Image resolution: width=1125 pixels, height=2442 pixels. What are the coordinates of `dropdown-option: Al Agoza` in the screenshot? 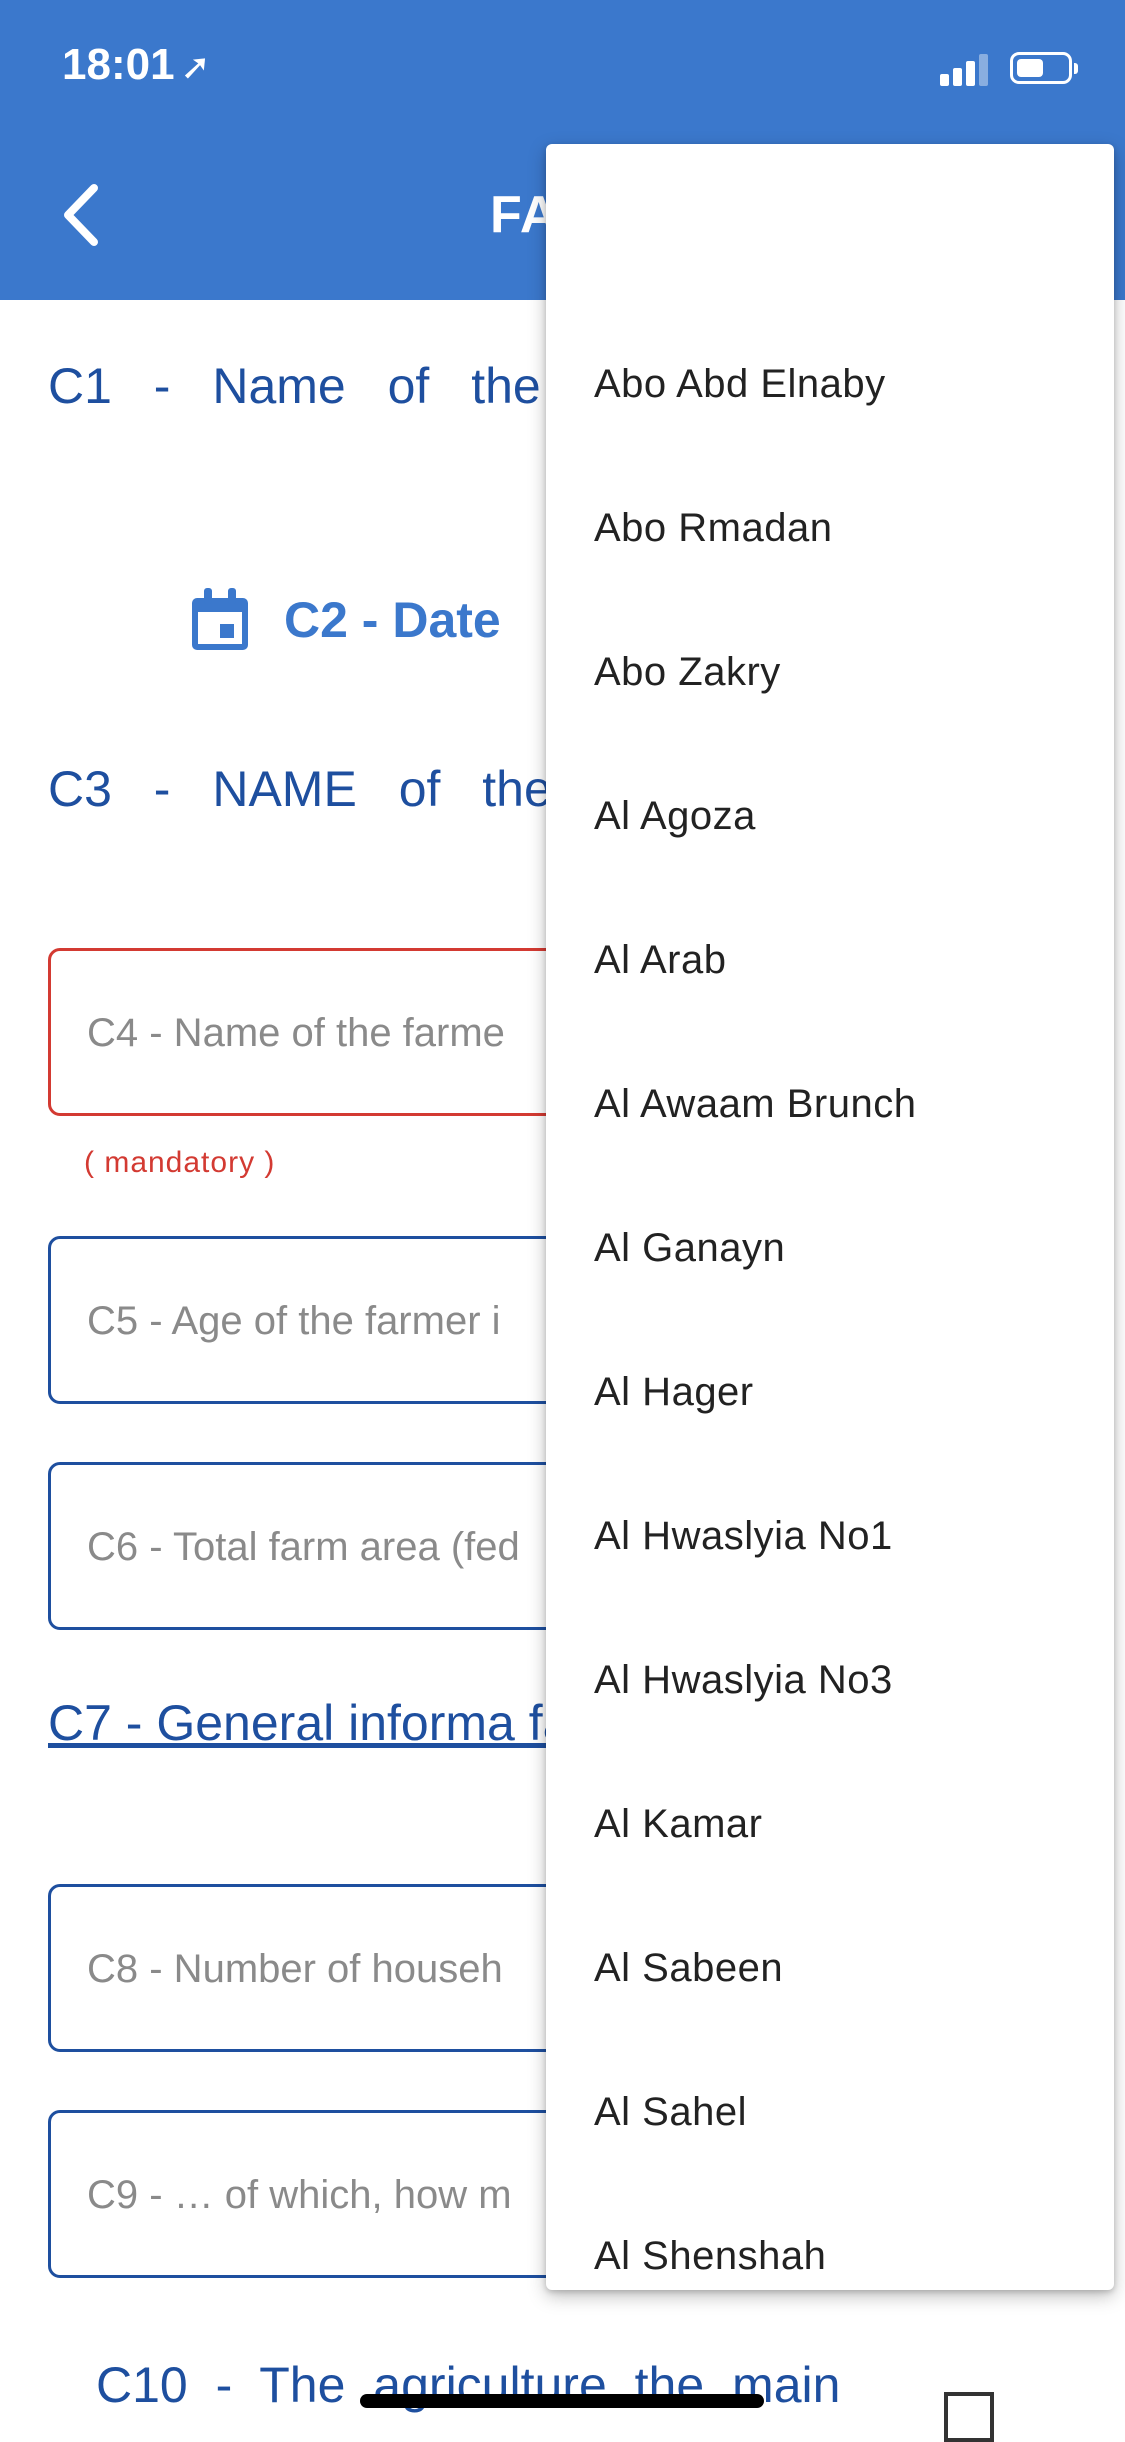 It's located at (830, 816).